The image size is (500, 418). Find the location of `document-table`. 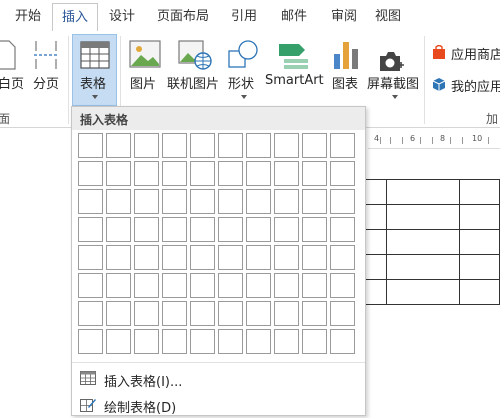

document-table is located at coordinates (432, 242).